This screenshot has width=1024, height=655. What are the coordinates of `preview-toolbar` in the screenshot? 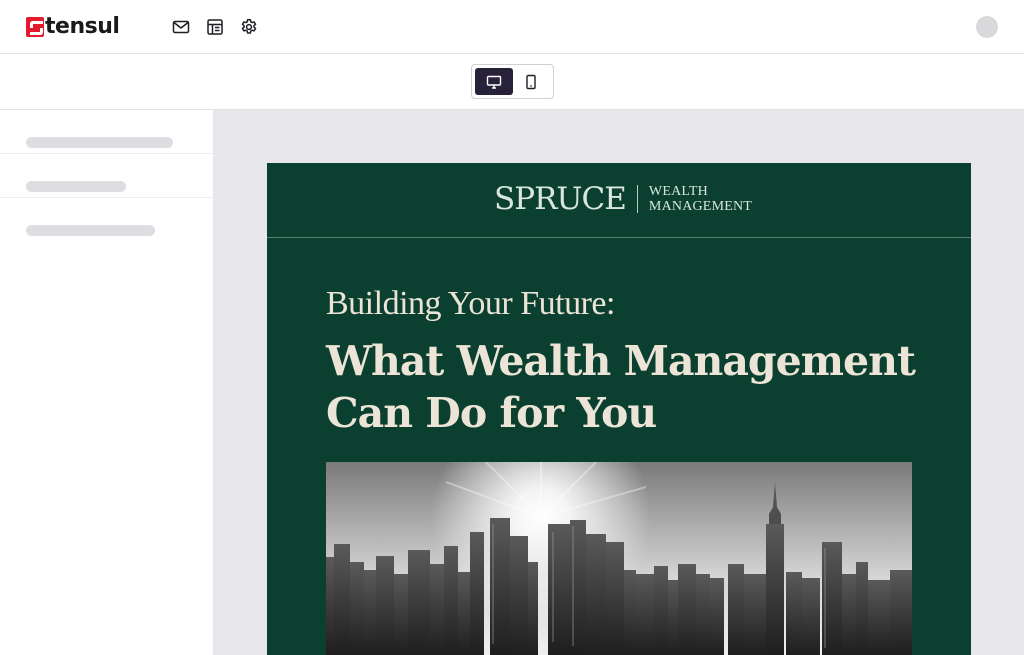 It's located at (512, 82).